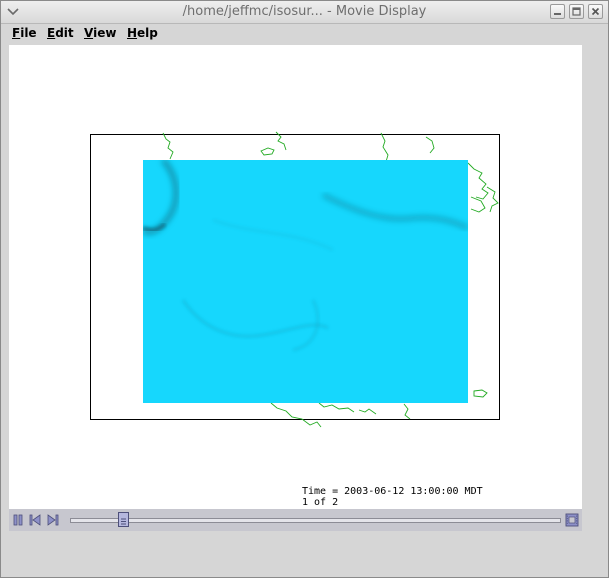 The image size is (609, 578). Describe the element at coordinates (320, 502) in the screenshot. I see `frame-label: 1 of 2` at that location.